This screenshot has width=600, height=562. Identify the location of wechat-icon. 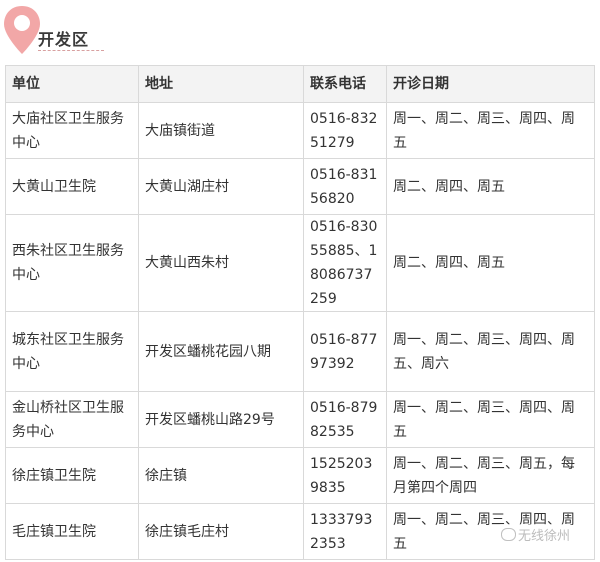
(508, 534).